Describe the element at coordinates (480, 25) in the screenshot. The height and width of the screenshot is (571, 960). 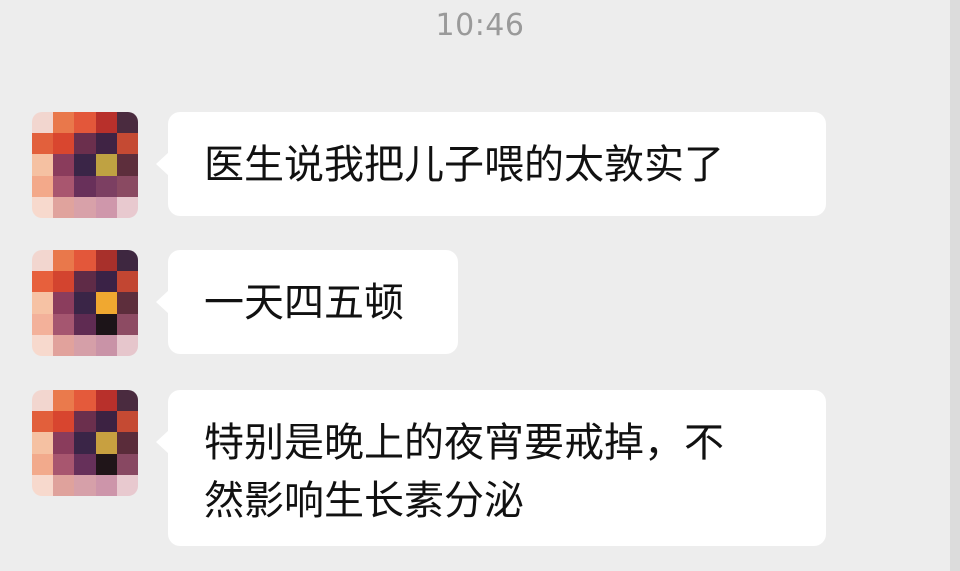
I see `message-timestamp: 10:46` at that location.